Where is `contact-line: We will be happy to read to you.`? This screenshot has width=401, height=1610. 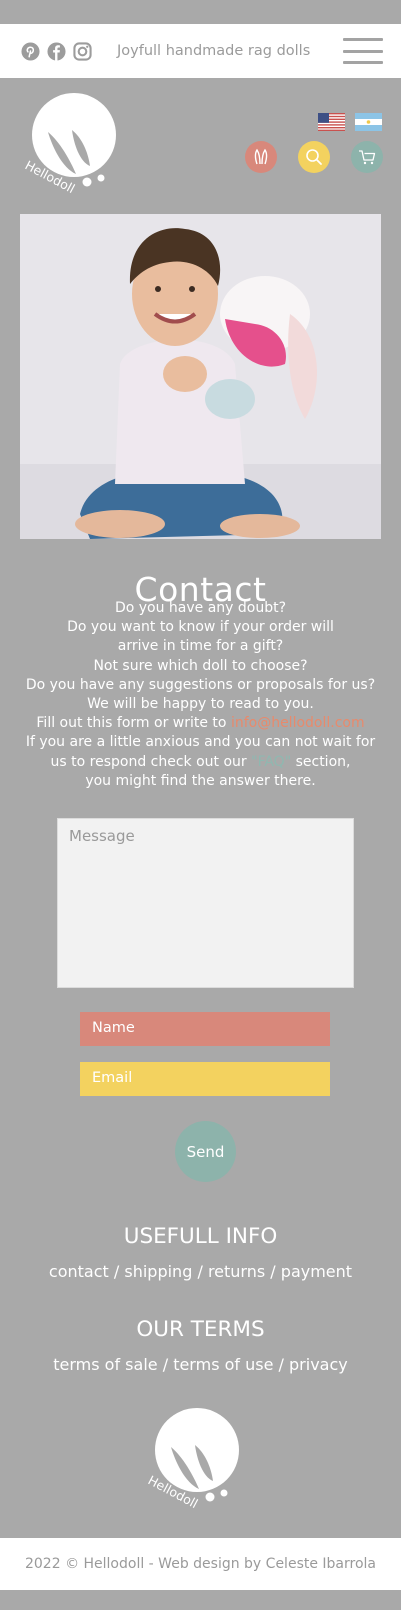 contact-line: We will be happy to read to you. is located at coordinates (200, 704).